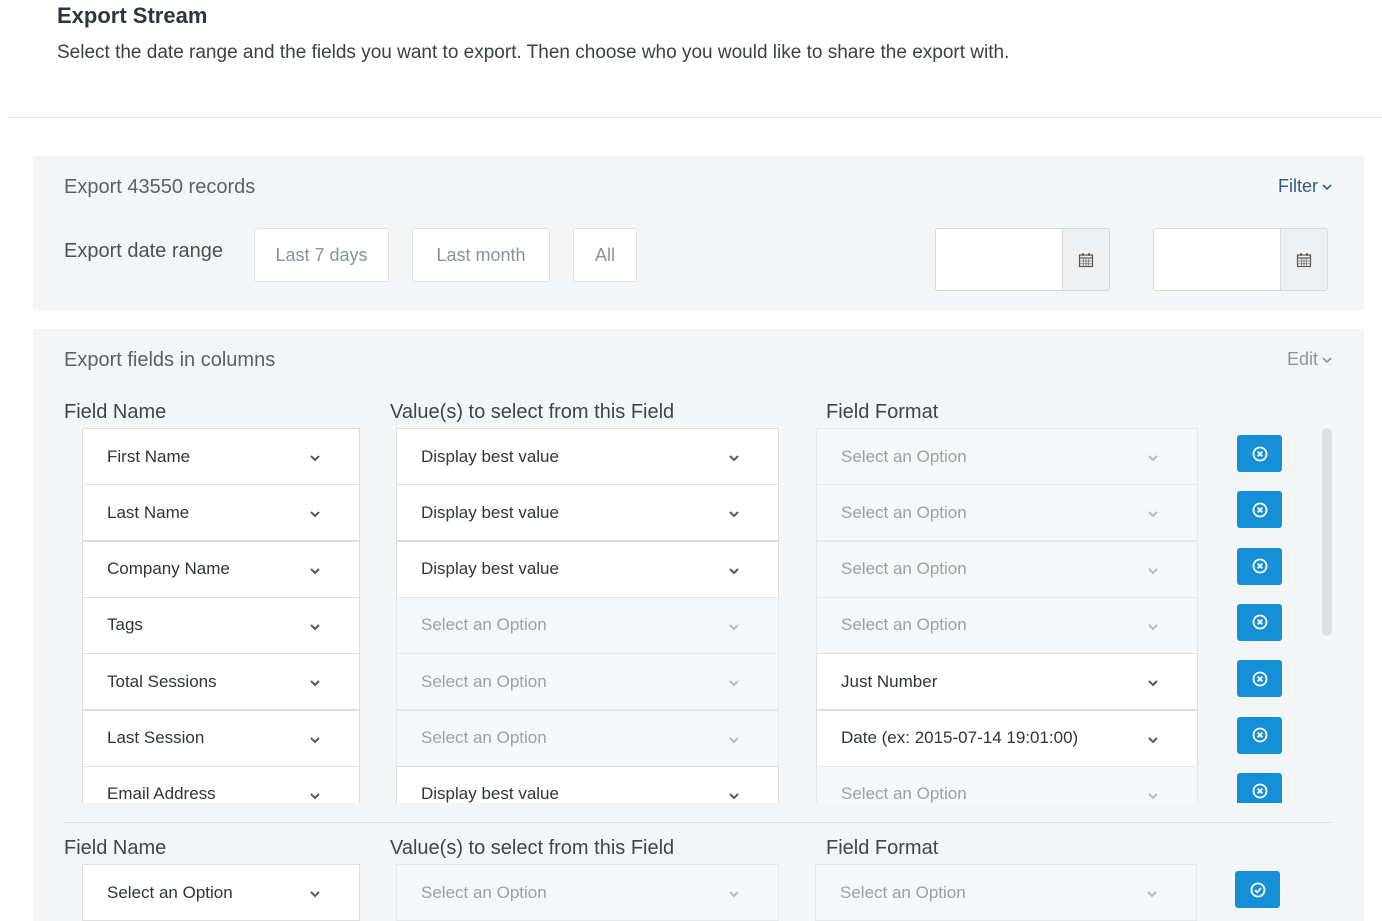 The height and width of the screenshot is (921, 1382). I want to click on new-field-select: Select an Option, so click(221, 892).